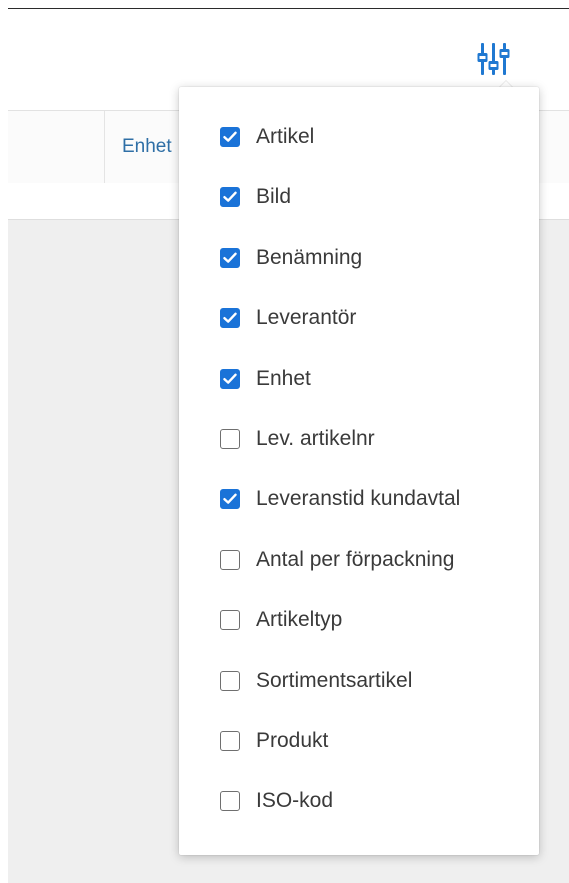 The height and width of the screenshot is (883, 569). Describe the element at coordinates (104, 147) in the screenshot. I see `column-divider` at that location.